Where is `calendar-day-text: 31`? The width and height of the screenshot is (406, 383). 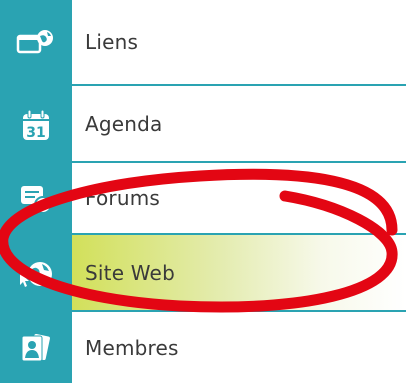
calendar-day-text: 31 is located at coordinates (35, 133).